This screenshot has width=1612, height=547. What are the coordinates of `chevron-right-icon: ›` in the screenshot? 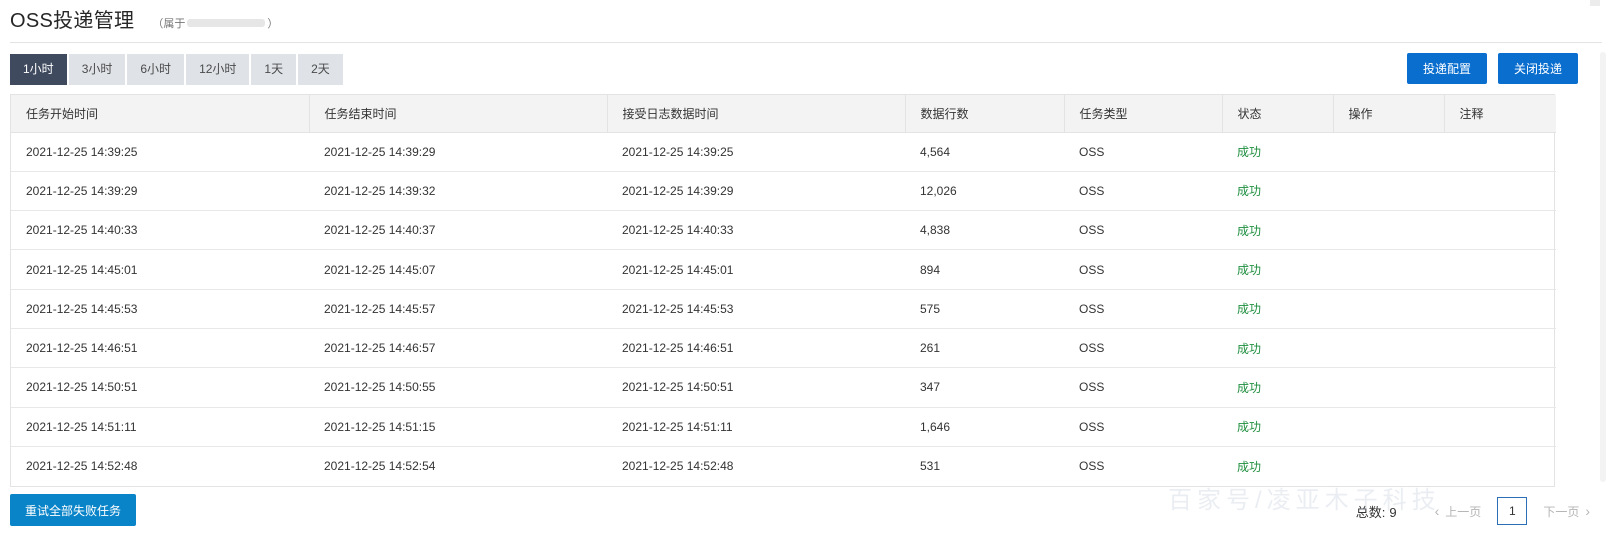 It's located at (1587, 511).